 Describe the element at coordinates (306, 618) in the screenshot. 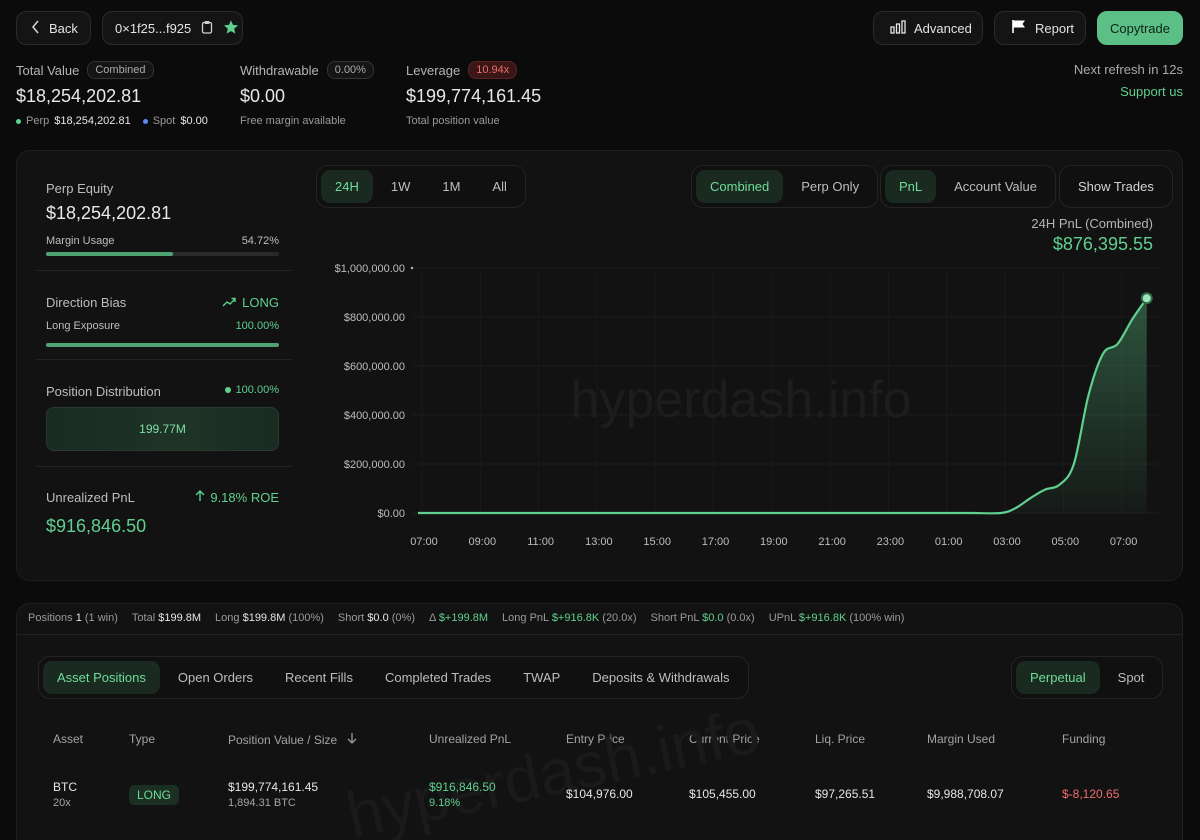

I see `long-sub: (100%)` at that location.